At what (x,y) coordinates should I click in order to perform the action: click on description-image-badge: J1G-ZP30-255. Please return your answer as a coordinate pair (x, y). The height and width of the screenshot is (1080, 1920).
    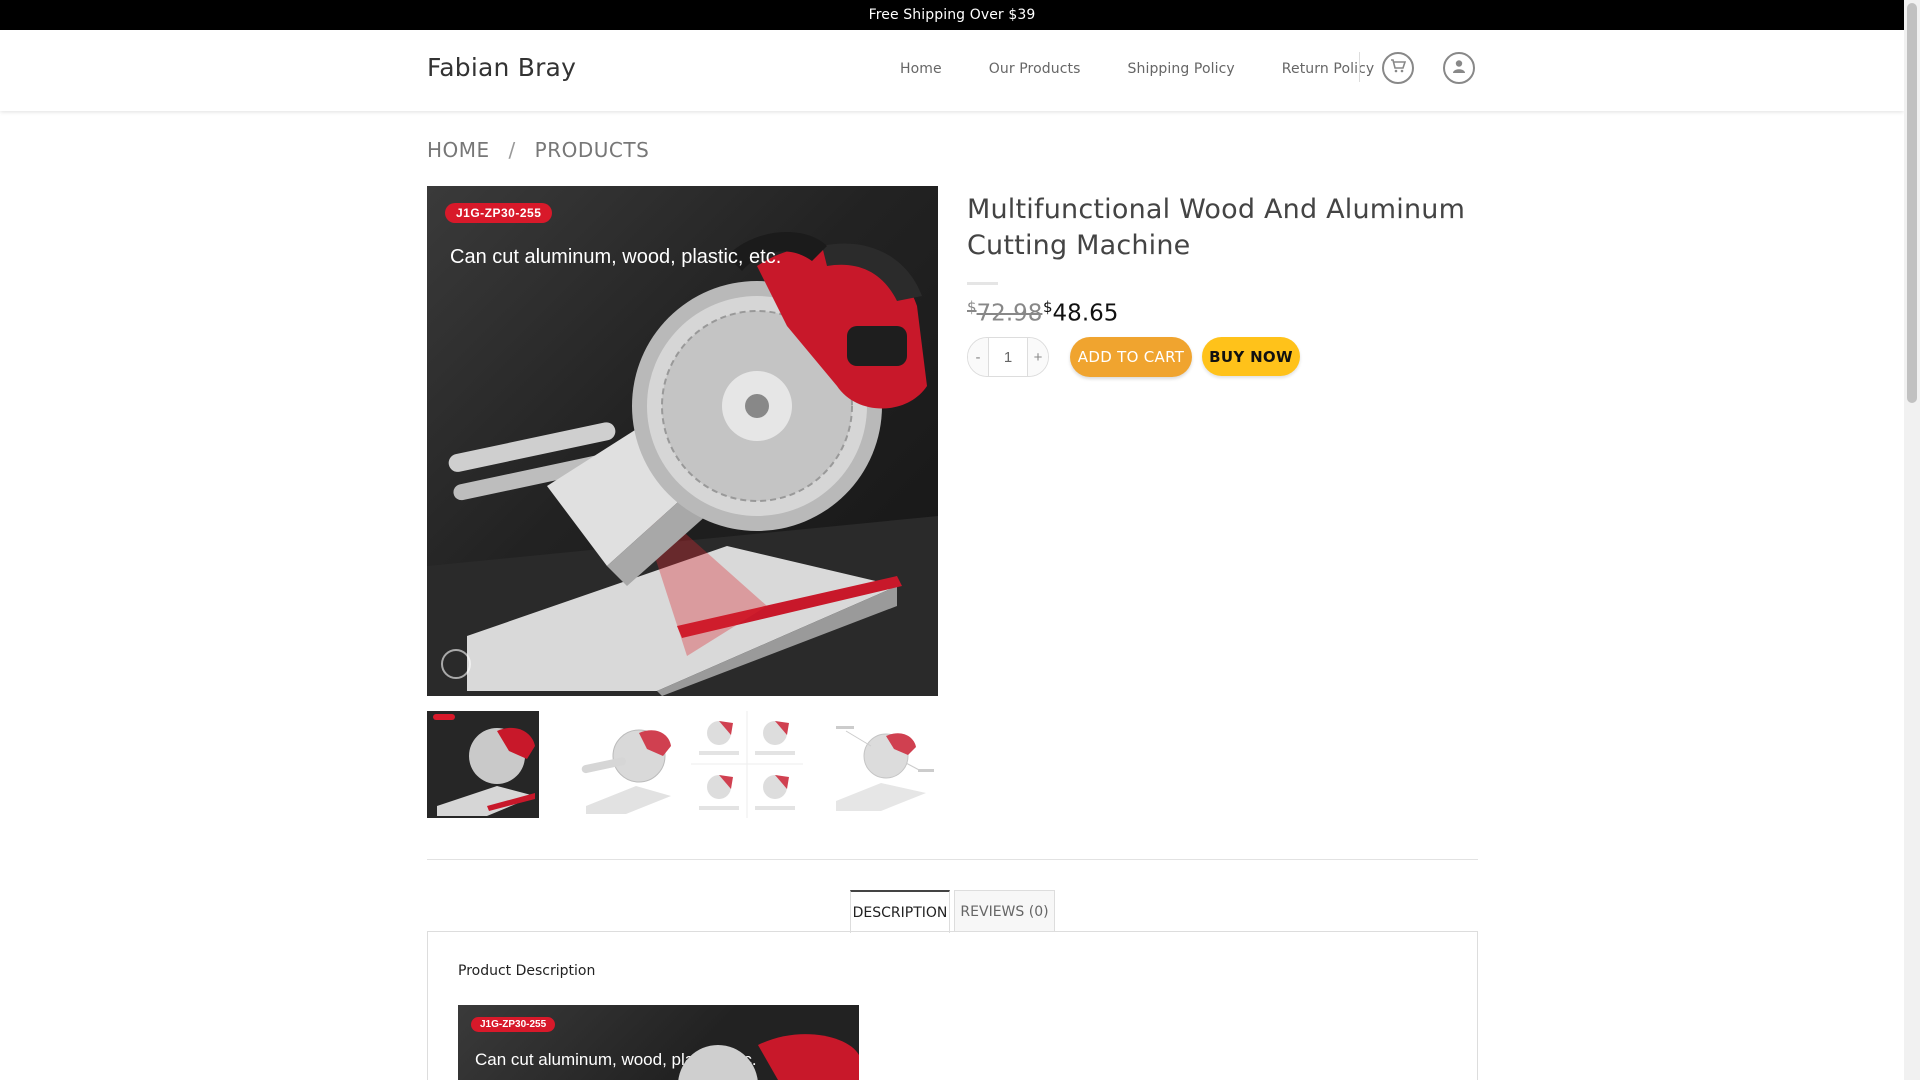
    Looking at the image, I should click on (513, 1024).